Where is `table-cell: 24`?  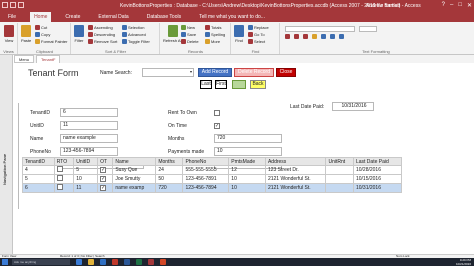 table-cell: 24 is located at coordinates (169, 170).